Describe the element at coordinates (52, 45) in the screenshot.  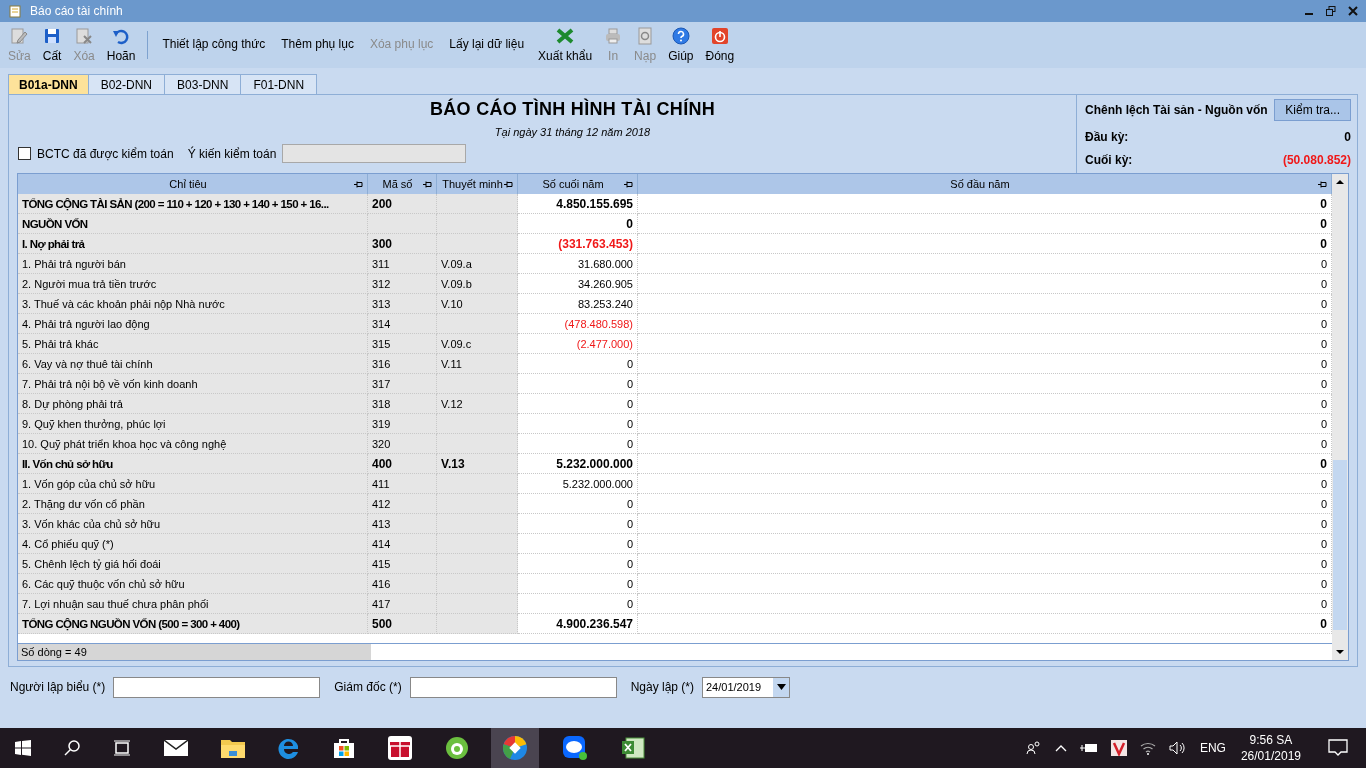
I see `toolbar-button: Cất` at that location.